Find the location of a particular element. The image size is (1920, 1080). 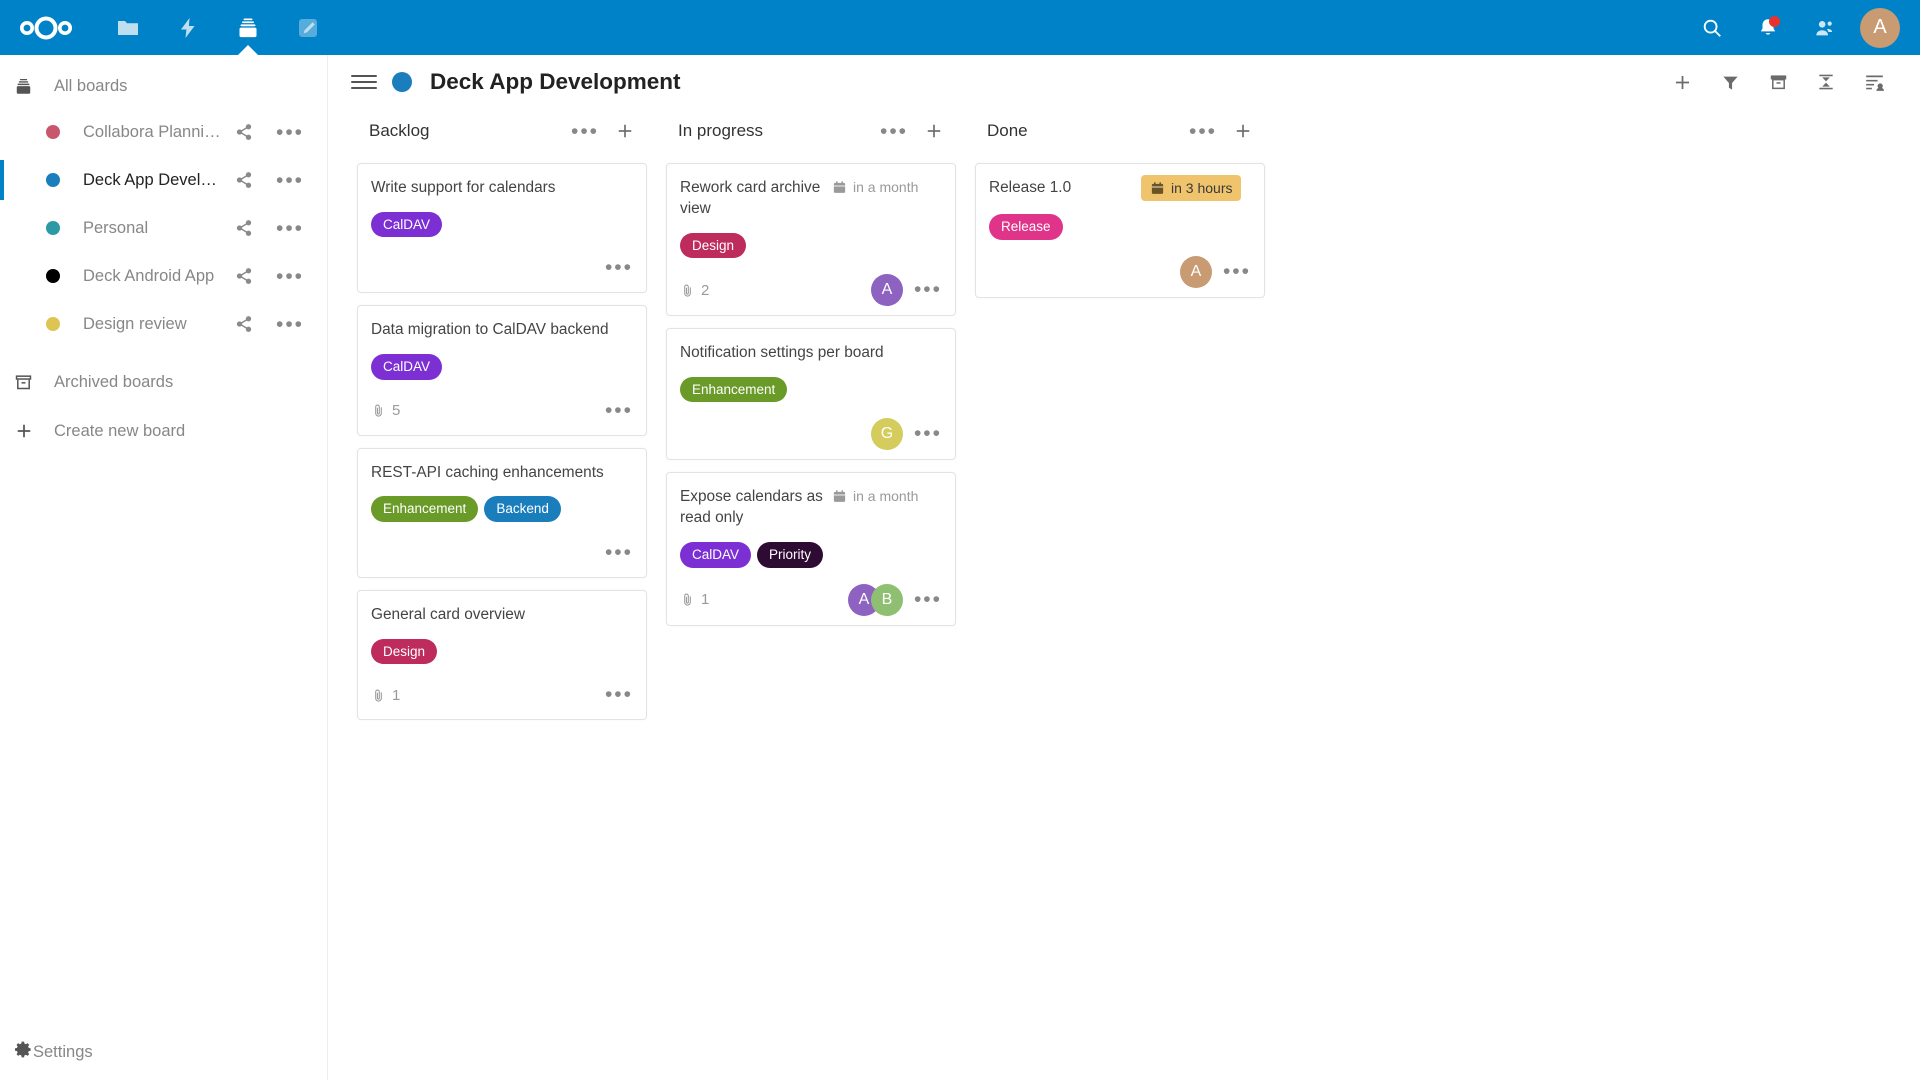

text-app-icon is located at coordinates (308, 27).